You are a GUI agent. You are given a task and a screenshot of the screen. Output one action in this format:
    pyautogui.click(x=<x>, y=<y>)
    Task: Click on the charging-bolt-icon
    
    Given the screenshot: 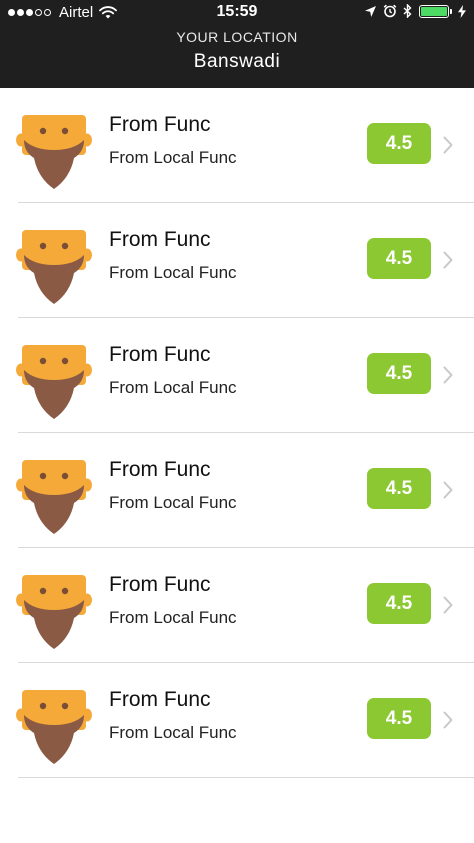 What is the action you would take?
    pyautogui.click(x=462, y=11)
    